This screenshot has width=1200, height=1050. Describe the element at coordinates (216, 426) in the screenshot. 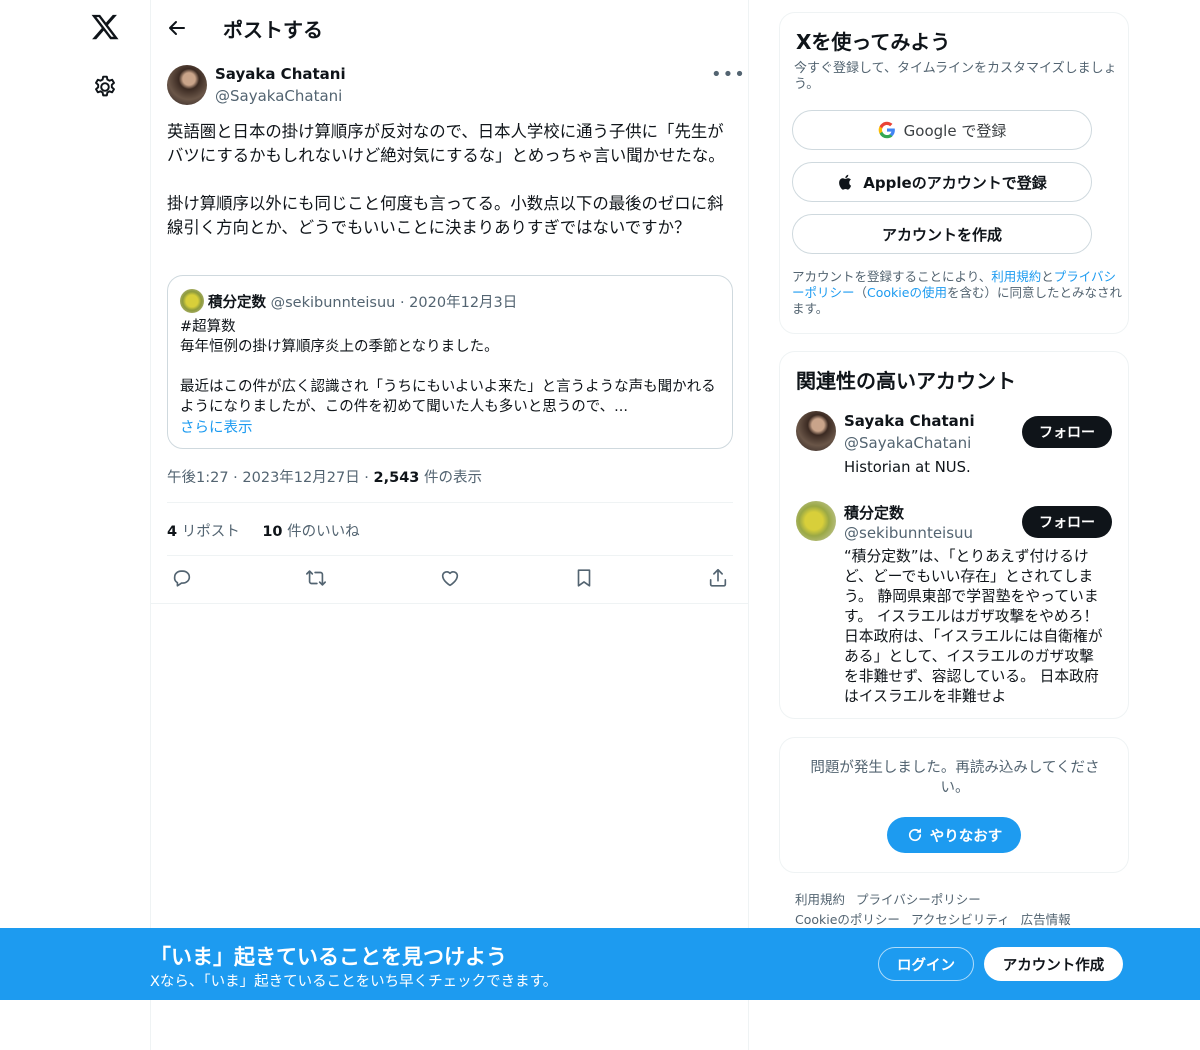

I see `show-more-link: さらに表示` at that location.